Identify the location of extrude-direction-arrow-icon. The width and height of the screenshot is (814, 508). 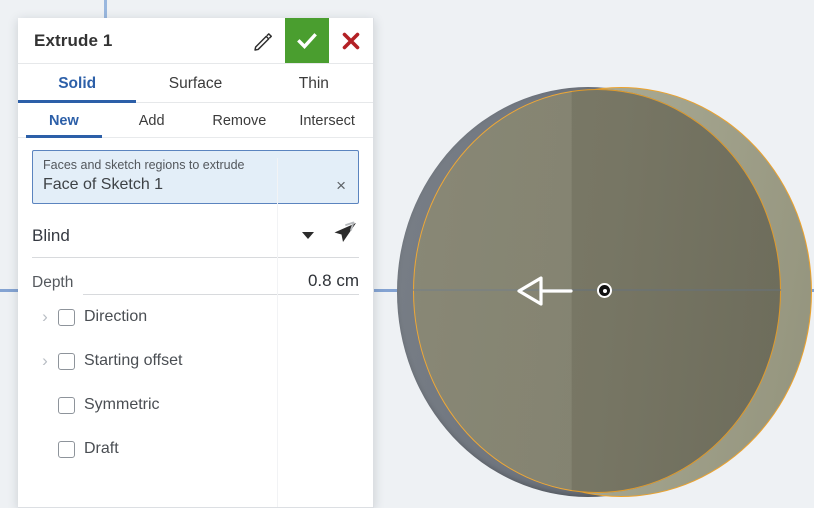
(545, 291).